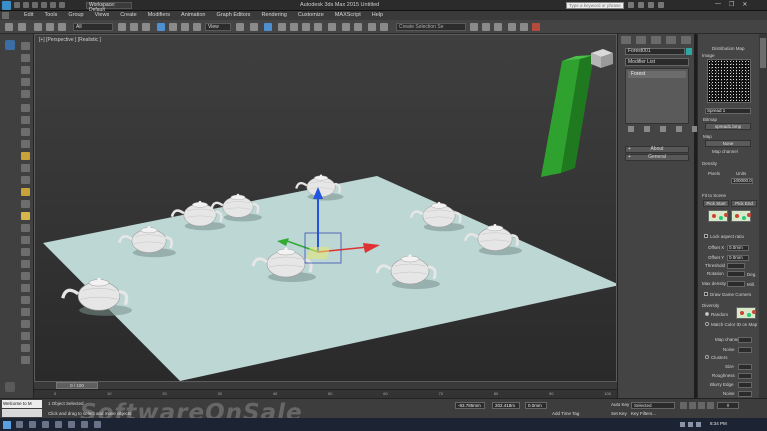 Image resolution: width=767 pixels, height=431 pixels. I want to click on maxscript-input, so click(22, 413).